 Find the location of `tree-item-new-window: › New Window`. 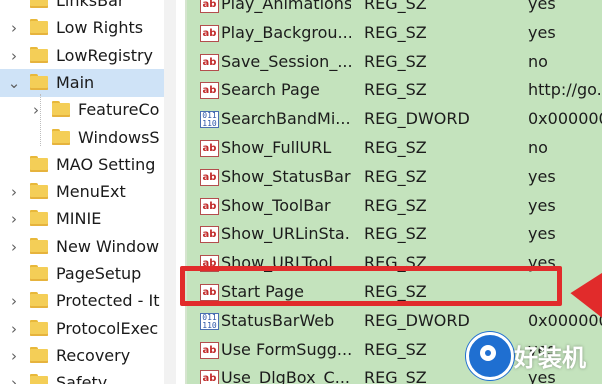

tree-item-new-window: › New Window is located at coordinates (82, 247).